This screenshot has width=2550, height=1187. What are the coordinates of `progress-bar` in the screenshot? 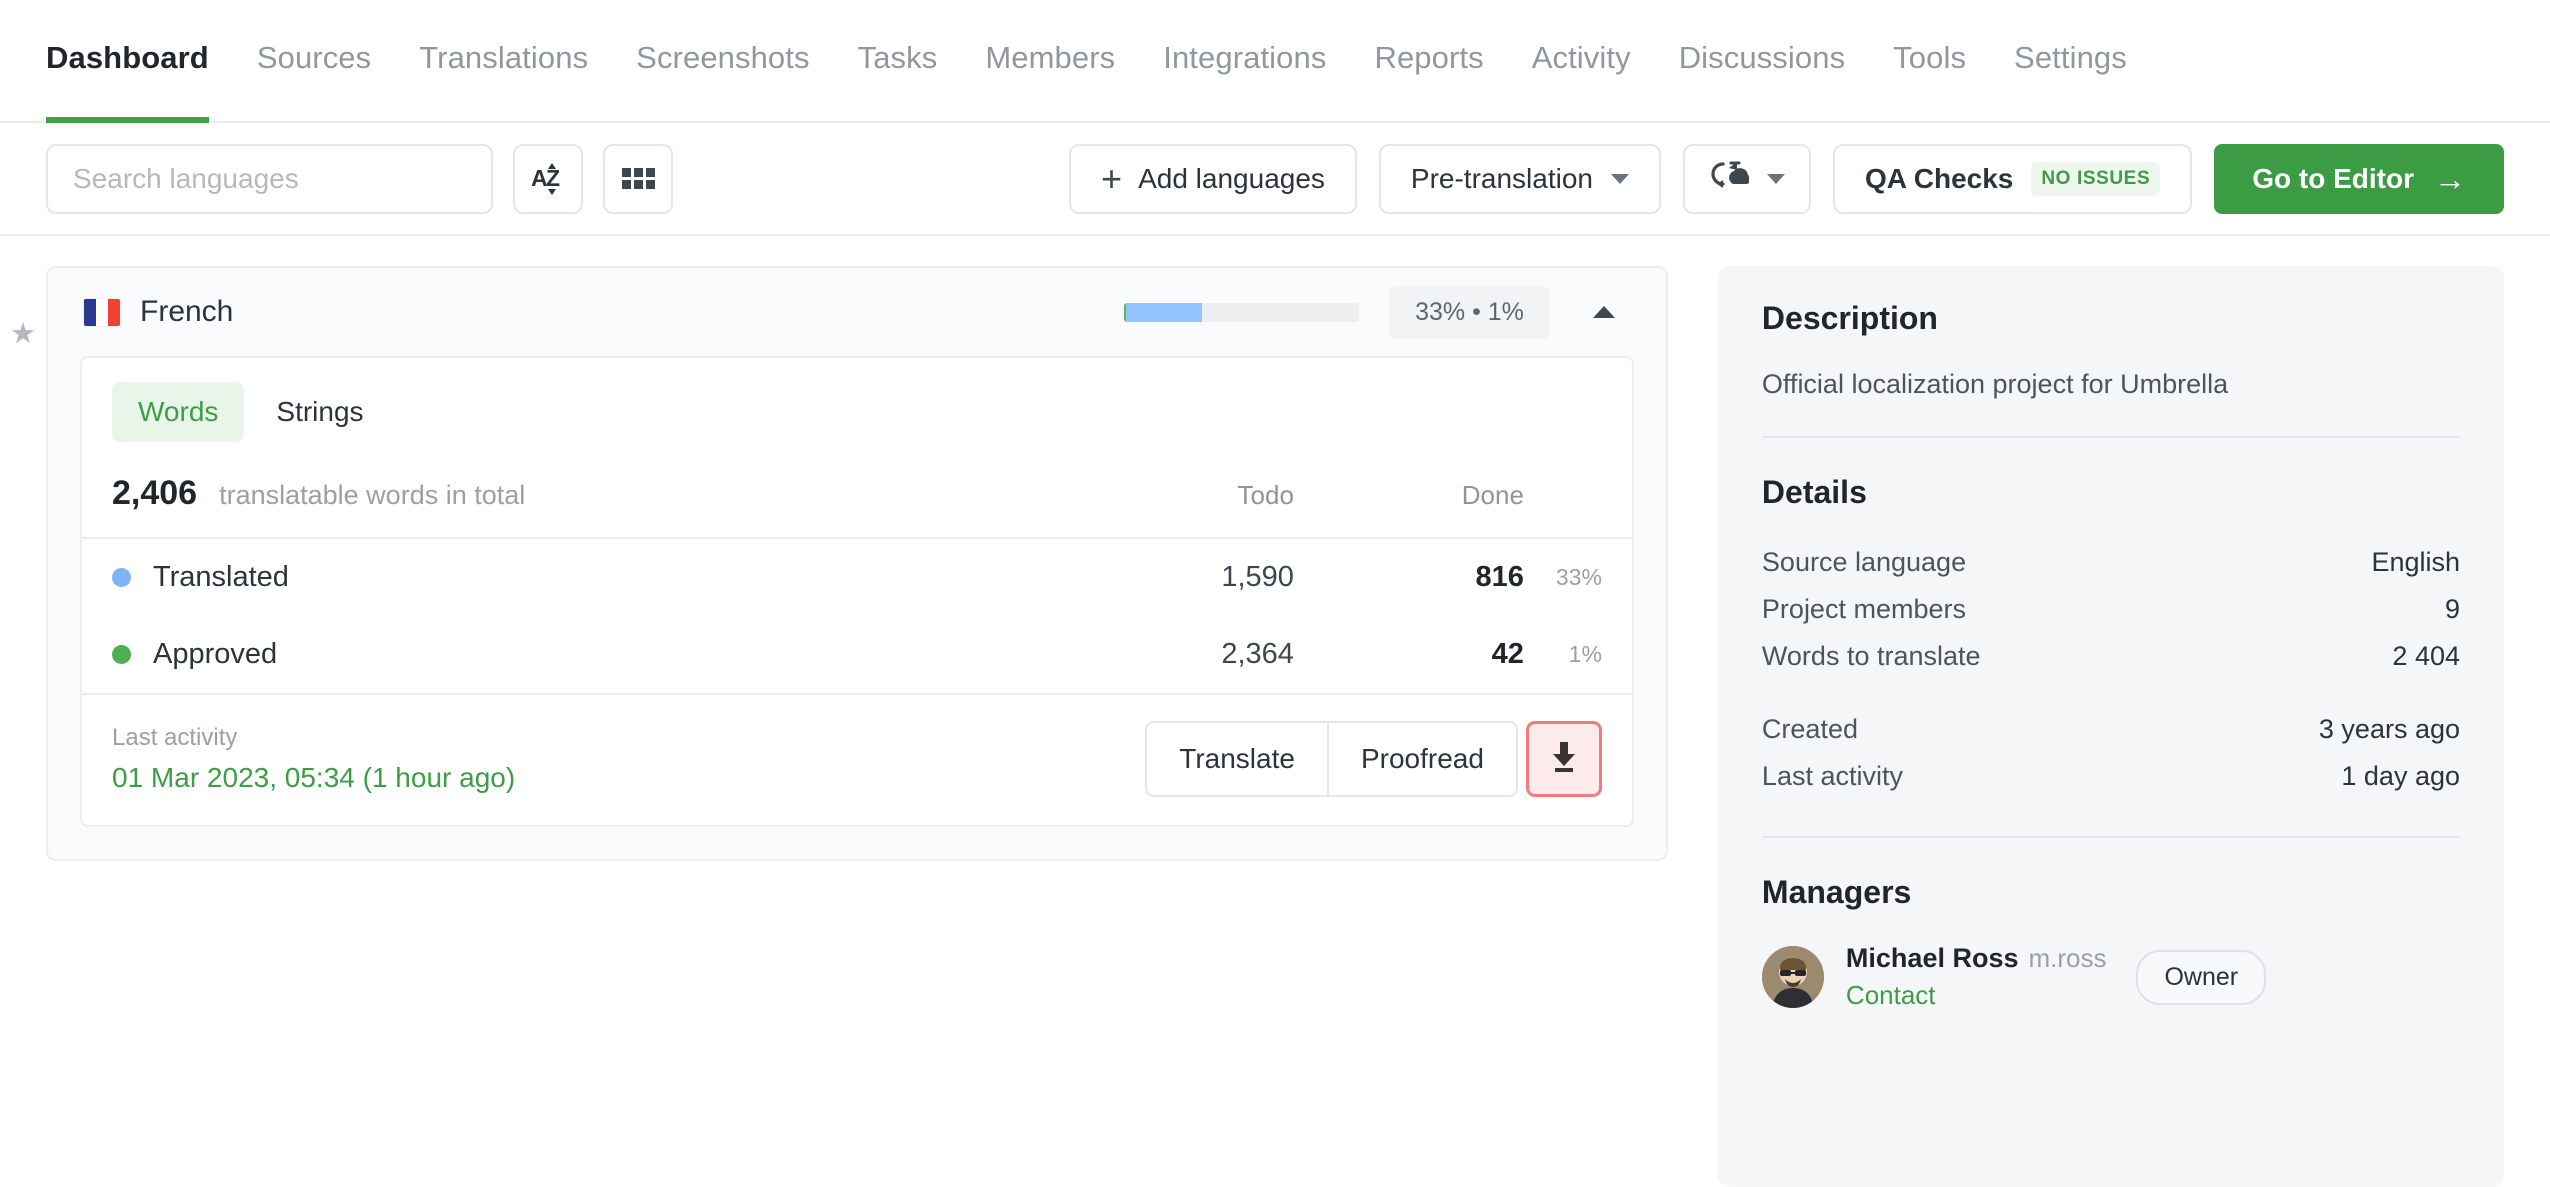 It's located at (1242, 312).